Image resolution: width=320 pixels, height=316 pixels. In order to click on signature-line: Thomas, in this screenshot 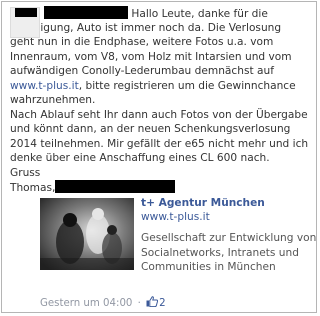, I will do `click(160, 187)`.